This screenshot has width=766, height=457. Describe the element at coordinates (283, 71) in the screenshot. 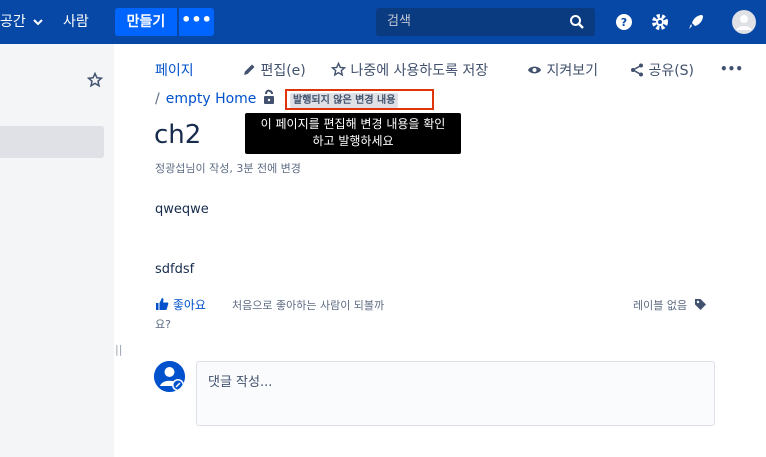

I see `edit-label: 편집(e)` at that location.